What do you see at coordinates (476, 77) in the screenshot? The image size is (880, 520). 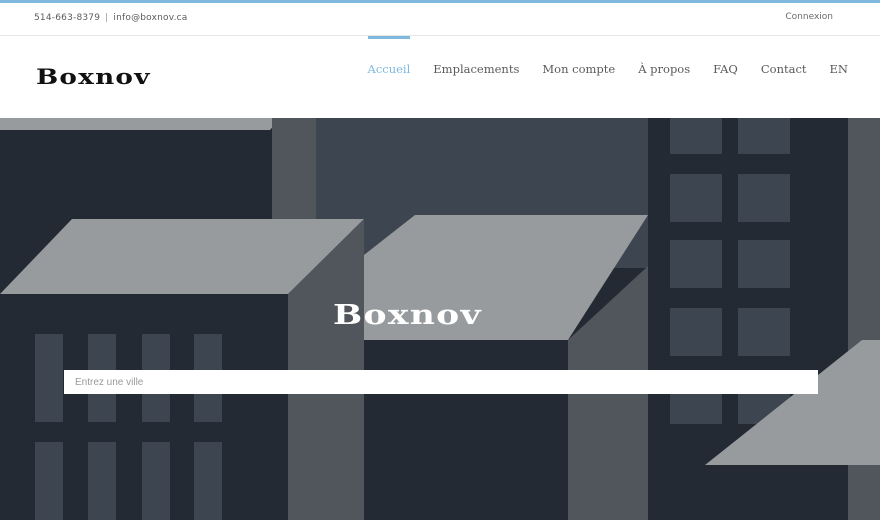 I see `nav-item-emplacements: Emplacements` at bounding box center [476, 77].